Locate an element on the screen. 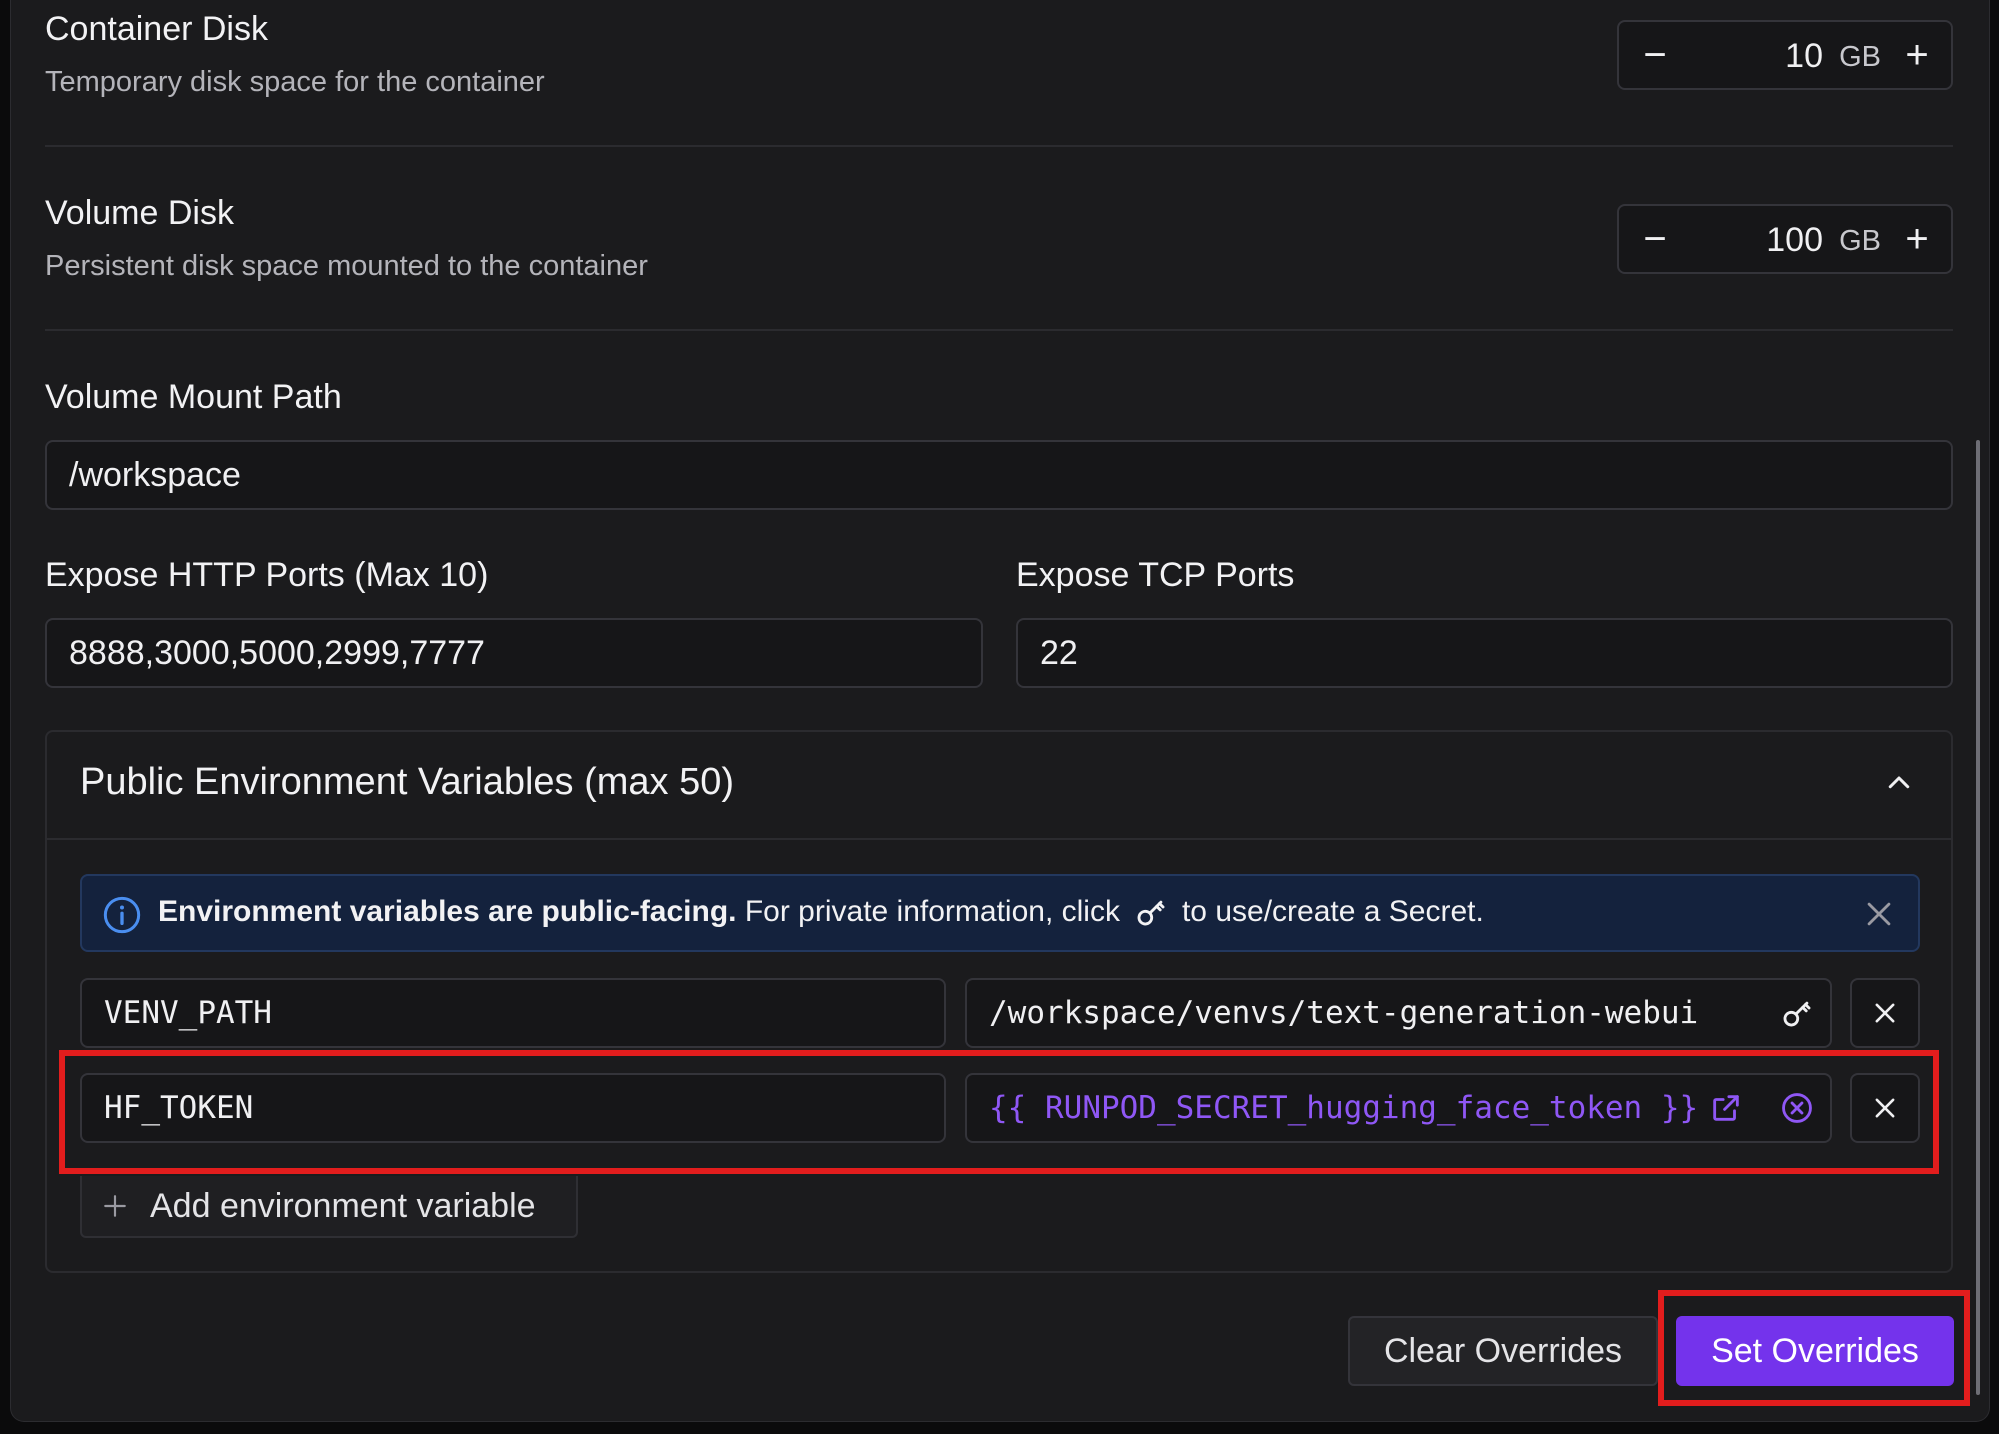  clear-overrides-button: Clear Overrides is located at coordinates (1503, 1351).